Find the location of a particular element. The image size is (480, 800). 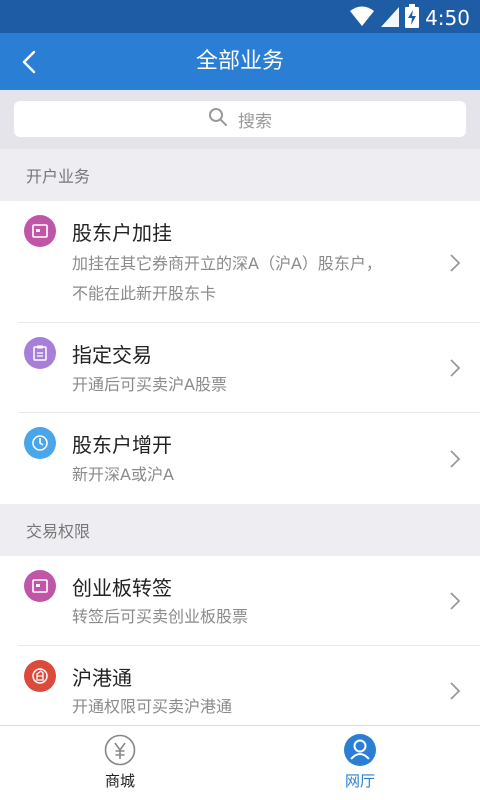

item-title: 指定交易 is located at coordinates (112, 355).